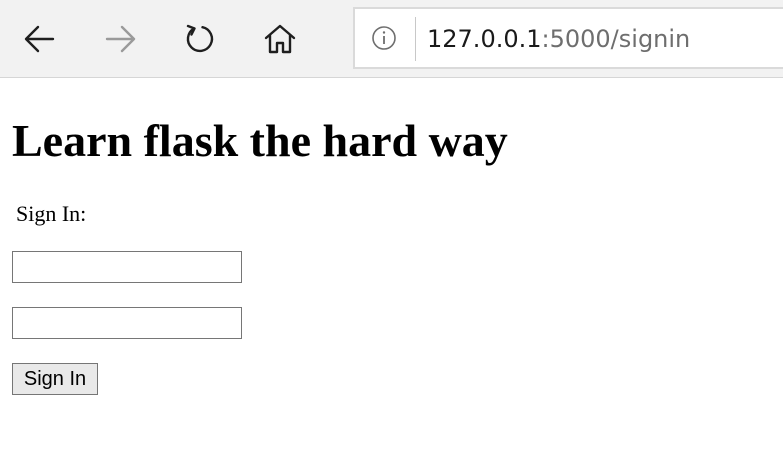 This screenshot has height=451, width=783. Describe the element at coordinates (616, 39) in the screenshot. I see `url-path: :5000/signin` at that location.